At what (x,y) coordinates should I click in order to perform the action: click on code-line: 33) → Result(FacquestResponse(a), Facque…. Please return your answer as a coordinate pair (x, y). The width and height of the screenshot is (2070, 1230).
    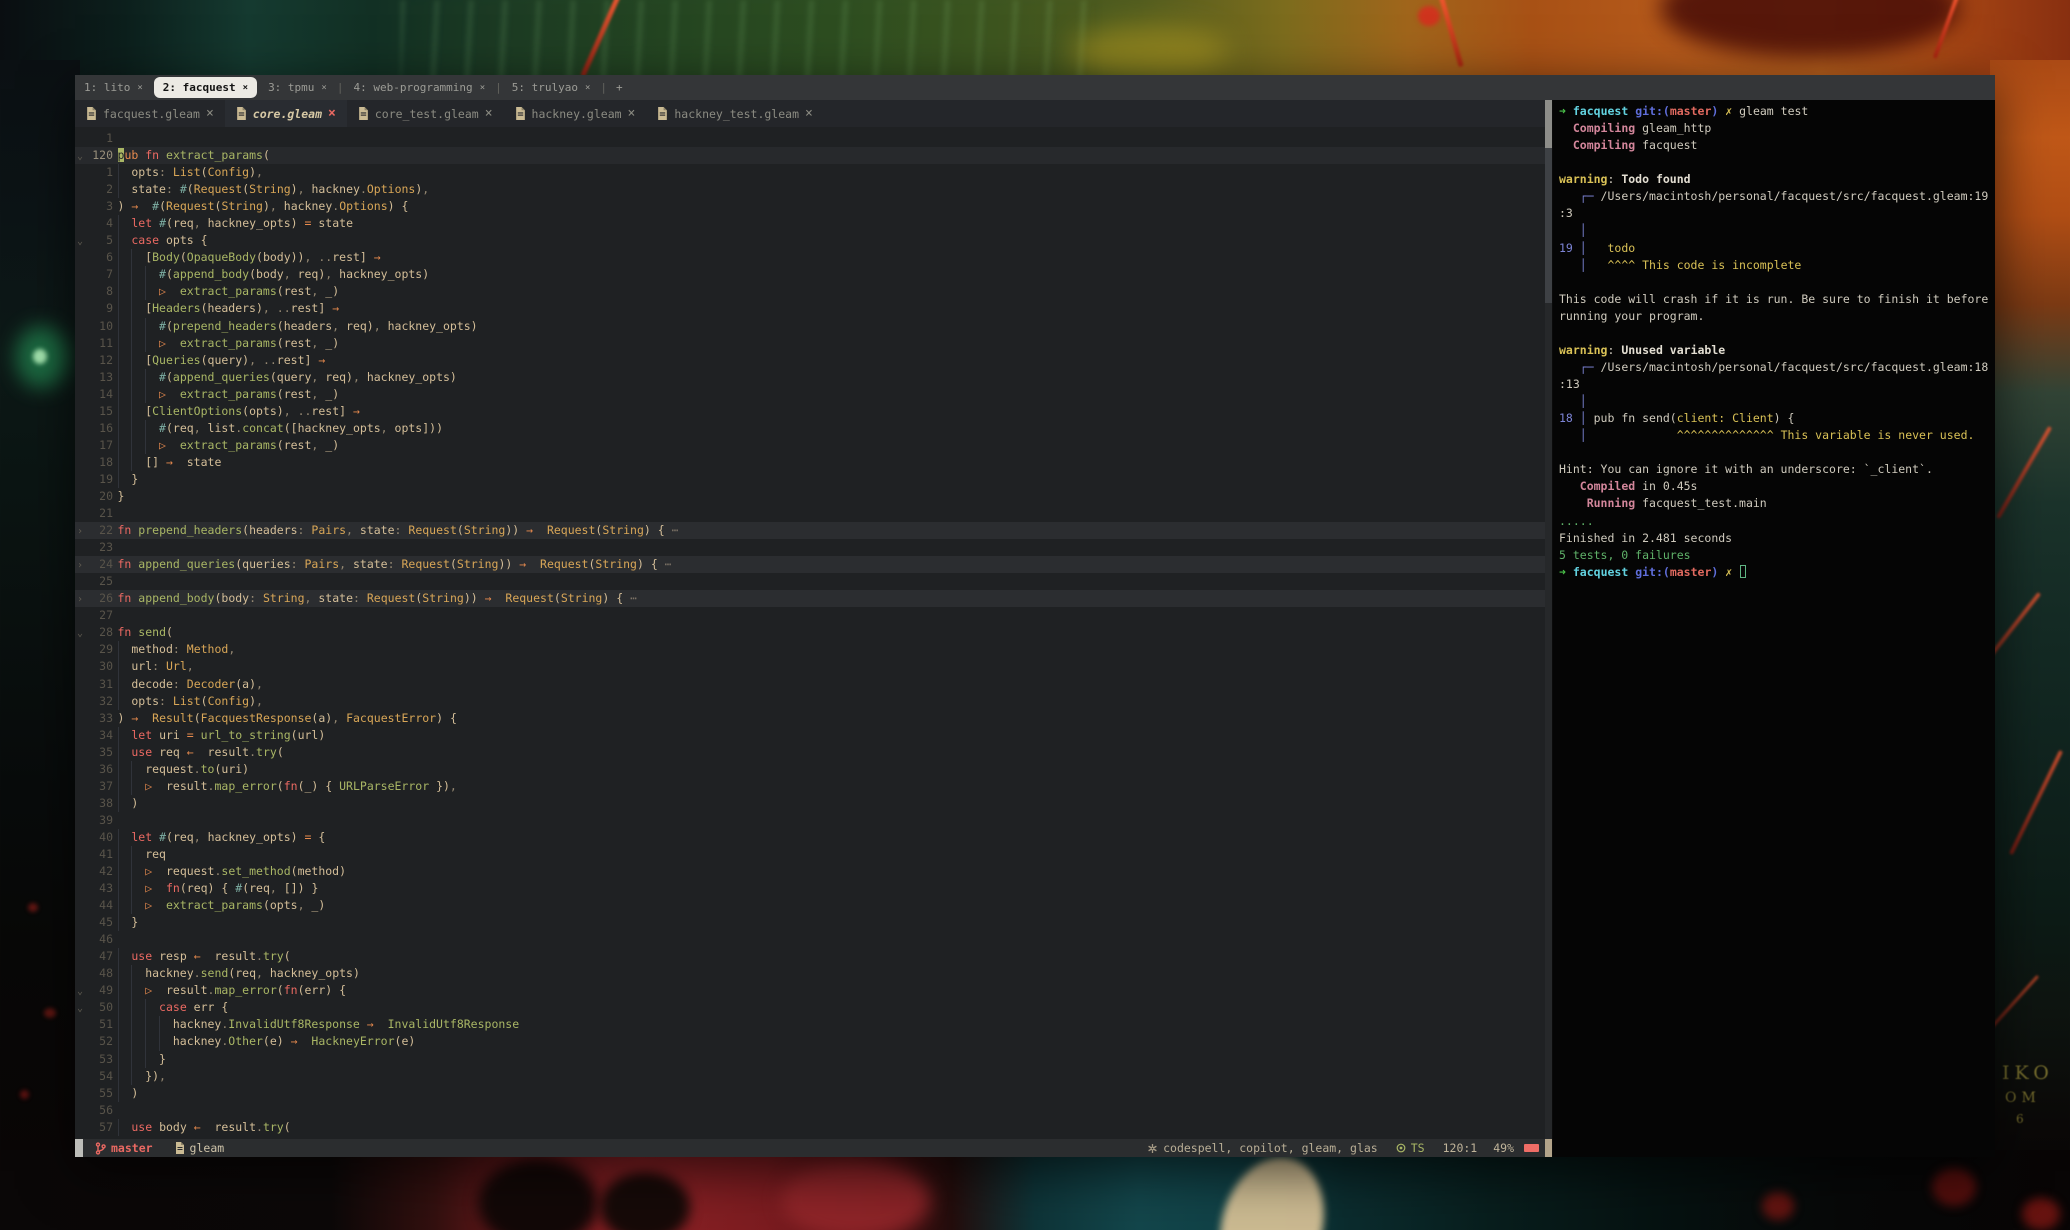
    Looking at the image, I should click on (810, 718).